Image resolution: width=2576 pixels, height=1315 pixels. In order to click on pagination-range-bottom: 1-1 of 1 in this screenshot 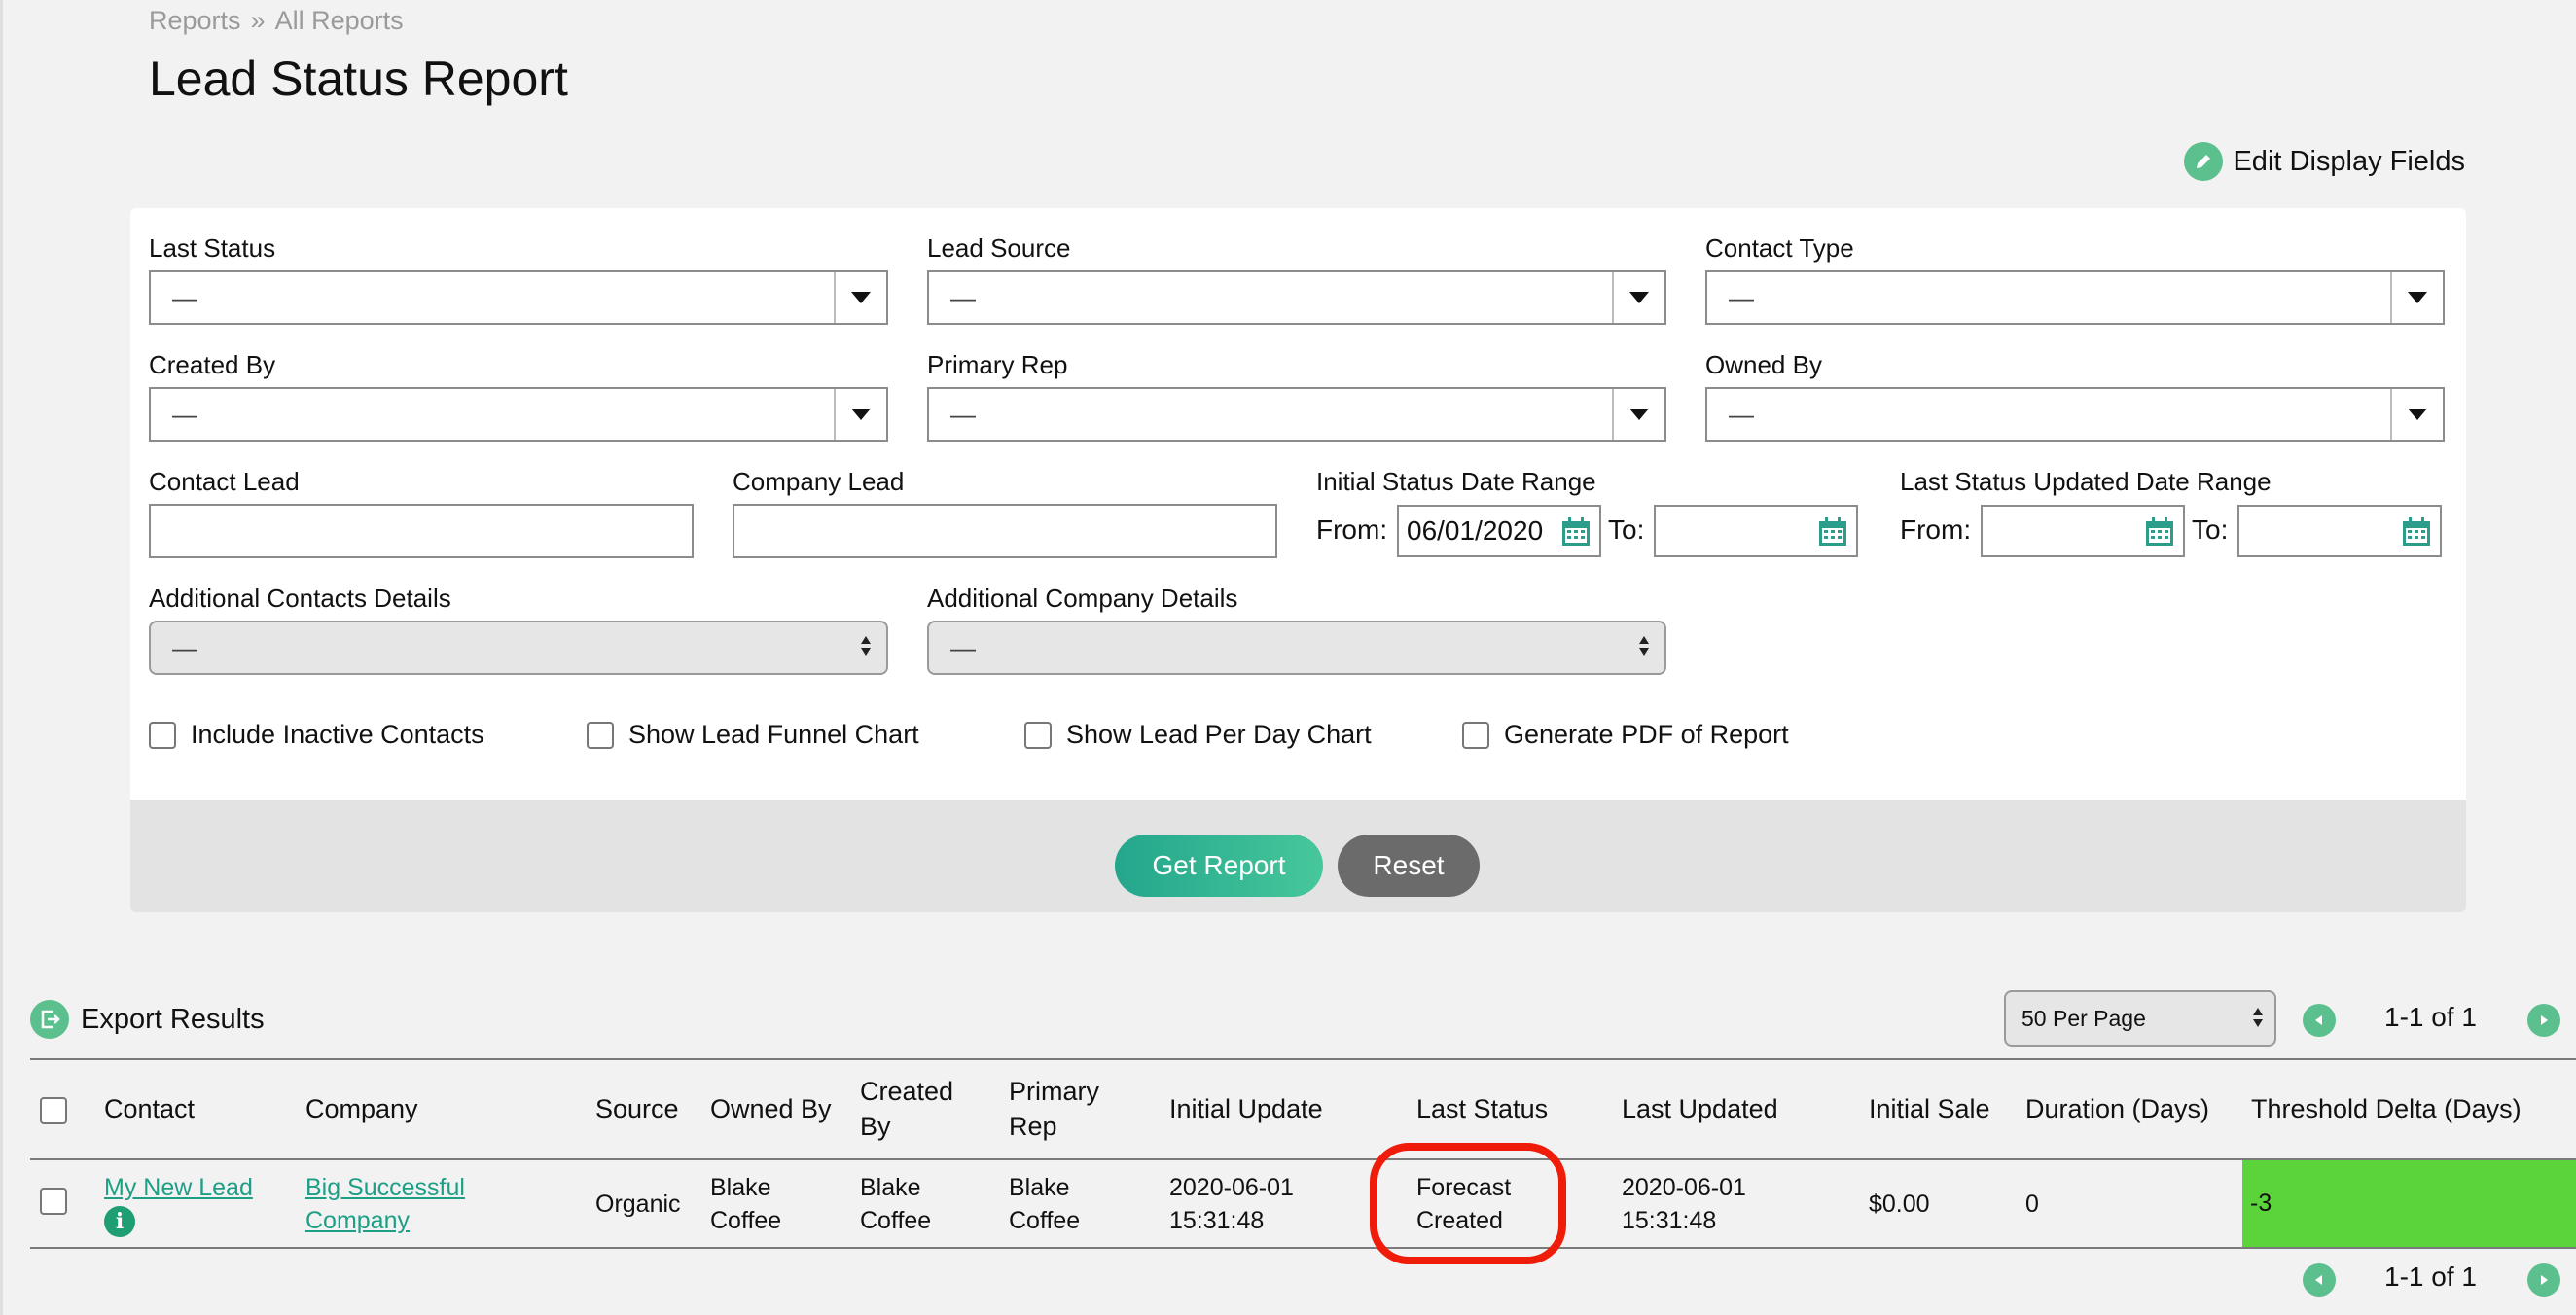, I will do `click(2430, 1277)`.